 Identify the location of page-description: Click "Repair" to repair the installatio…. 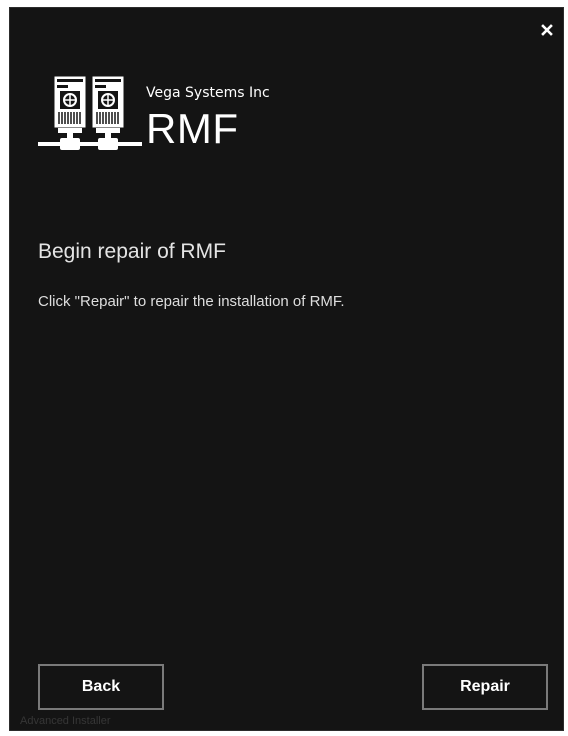
(191, 301).